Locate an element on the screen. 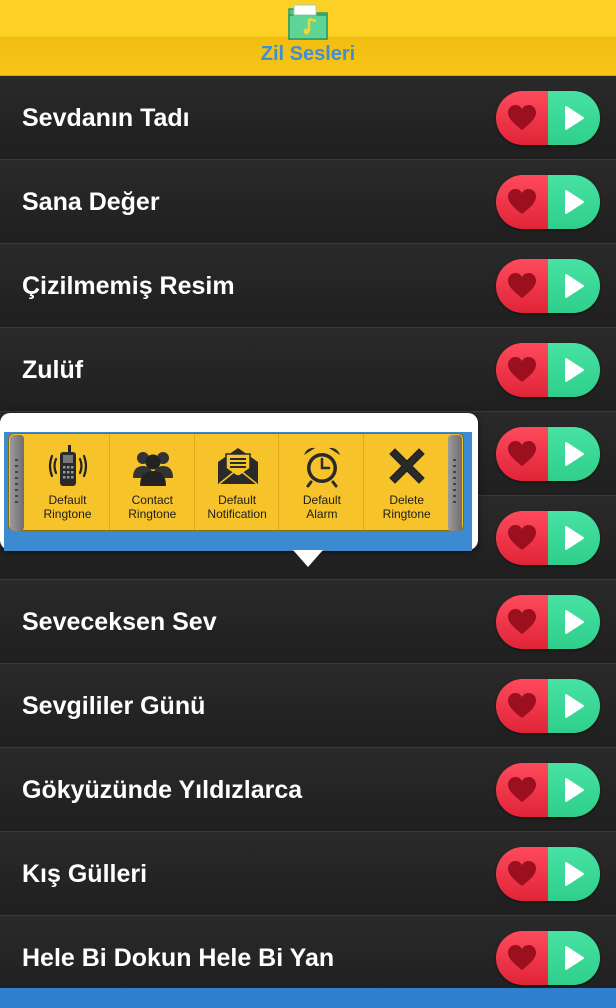 Image resolution: width=616 pixels, height=1008 pixels. app-header: Zil Sesleri is located at coordinates (308, 38).